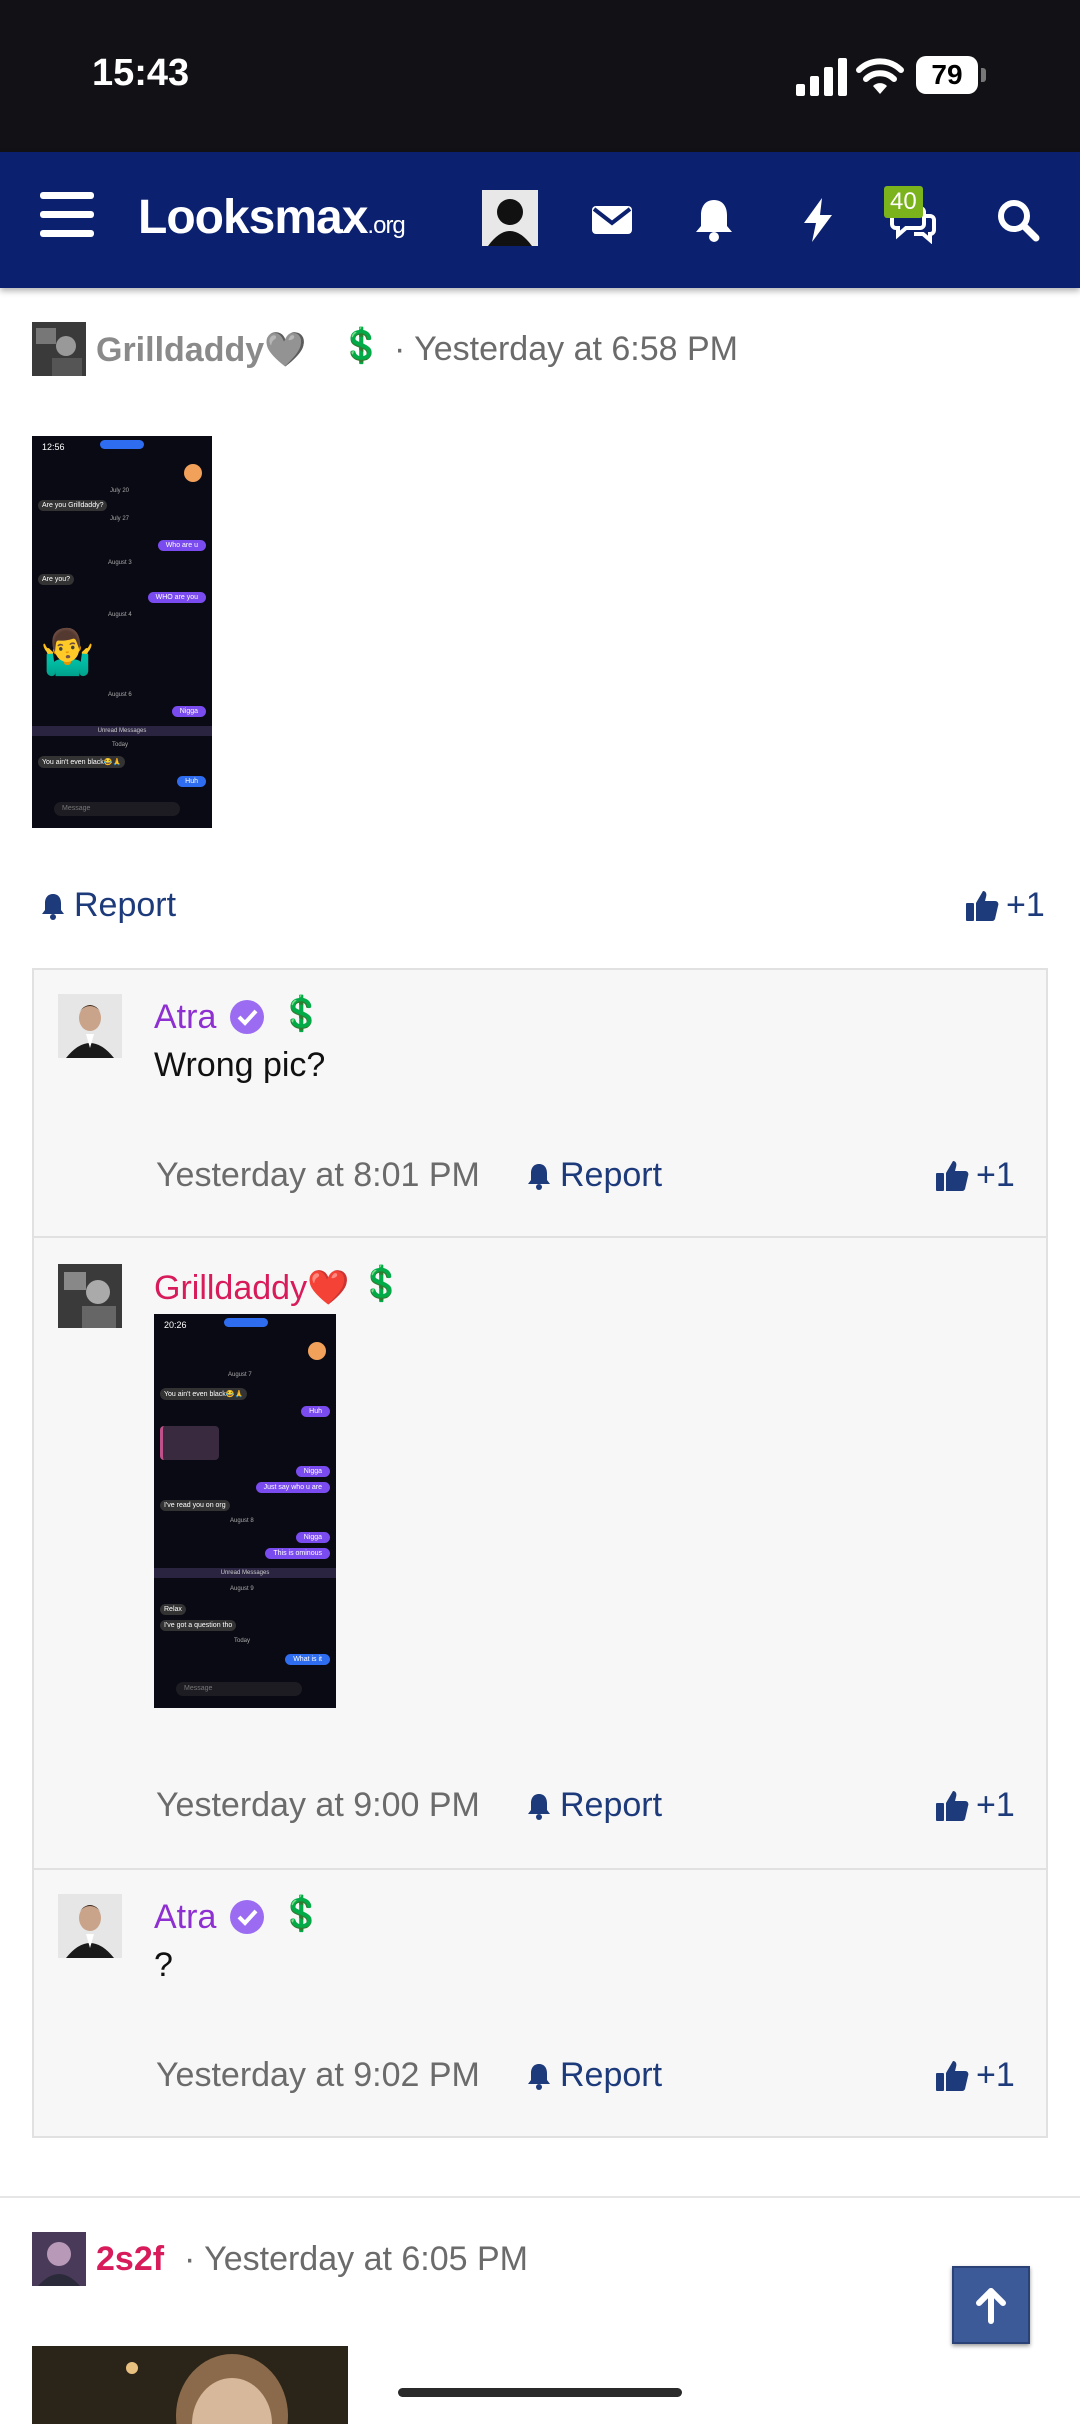 Image resolution: width=1080 pixels, height=2424 pixels. What do you see at coordinates (195, 1505) in the screenshot?
I see `received-message: I've read you on org` at bounding box center [195, 1505].